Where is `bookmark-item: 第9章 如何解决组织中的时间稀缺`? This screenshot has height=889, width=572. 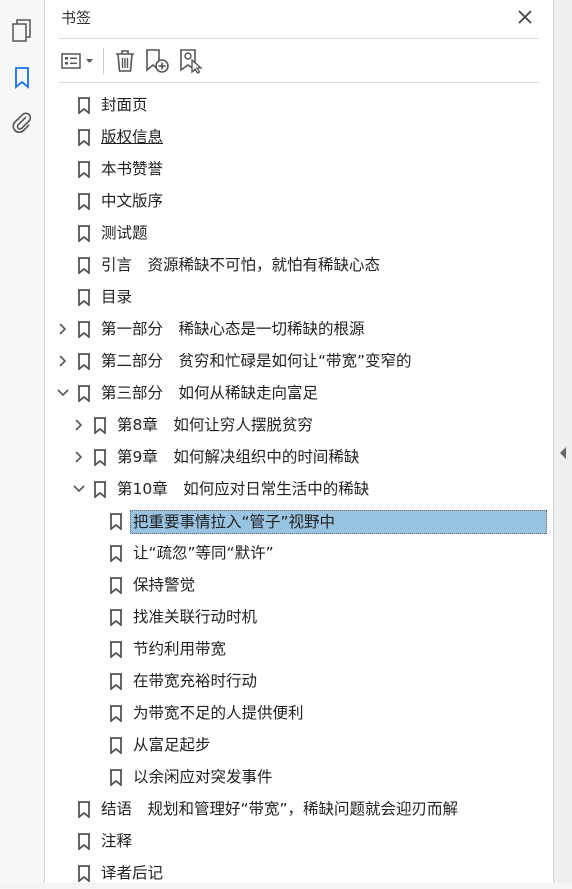
bookmark-item: 第9章 如何解决组织中的时间稀缺 is located at coordinates (299, 457).